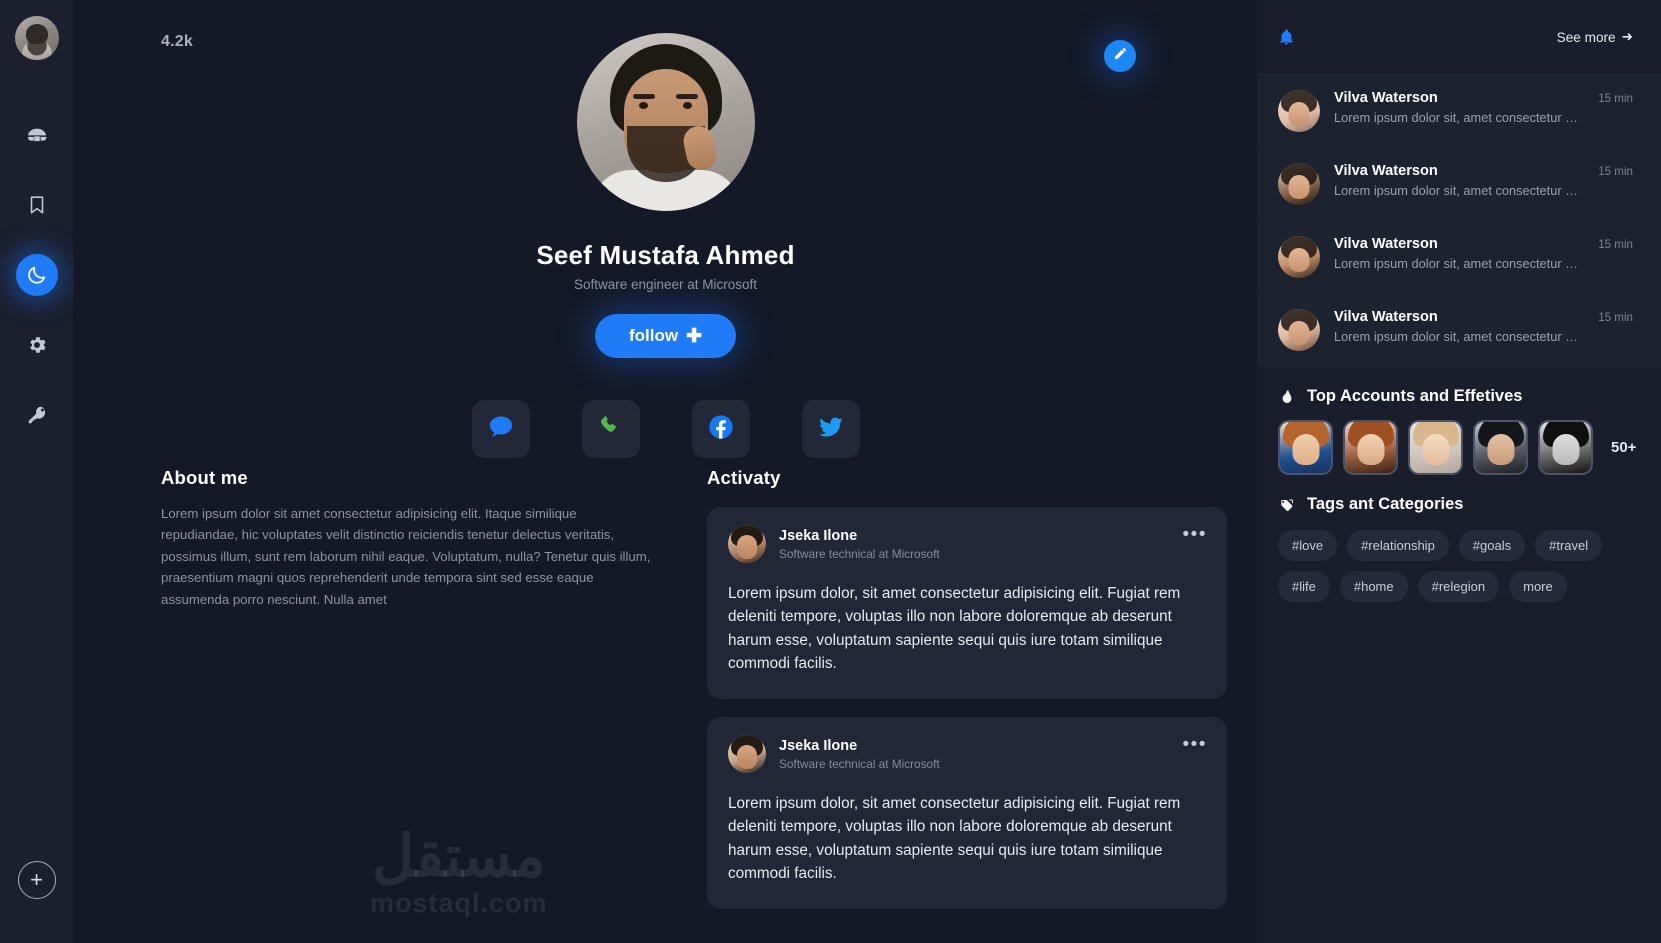 The height and width of the screenshot is (943, 1661). What do you see at coordinates (1287, 505) in the screenshot?
I see `tag-icon` at bounding box center [1287, 505].